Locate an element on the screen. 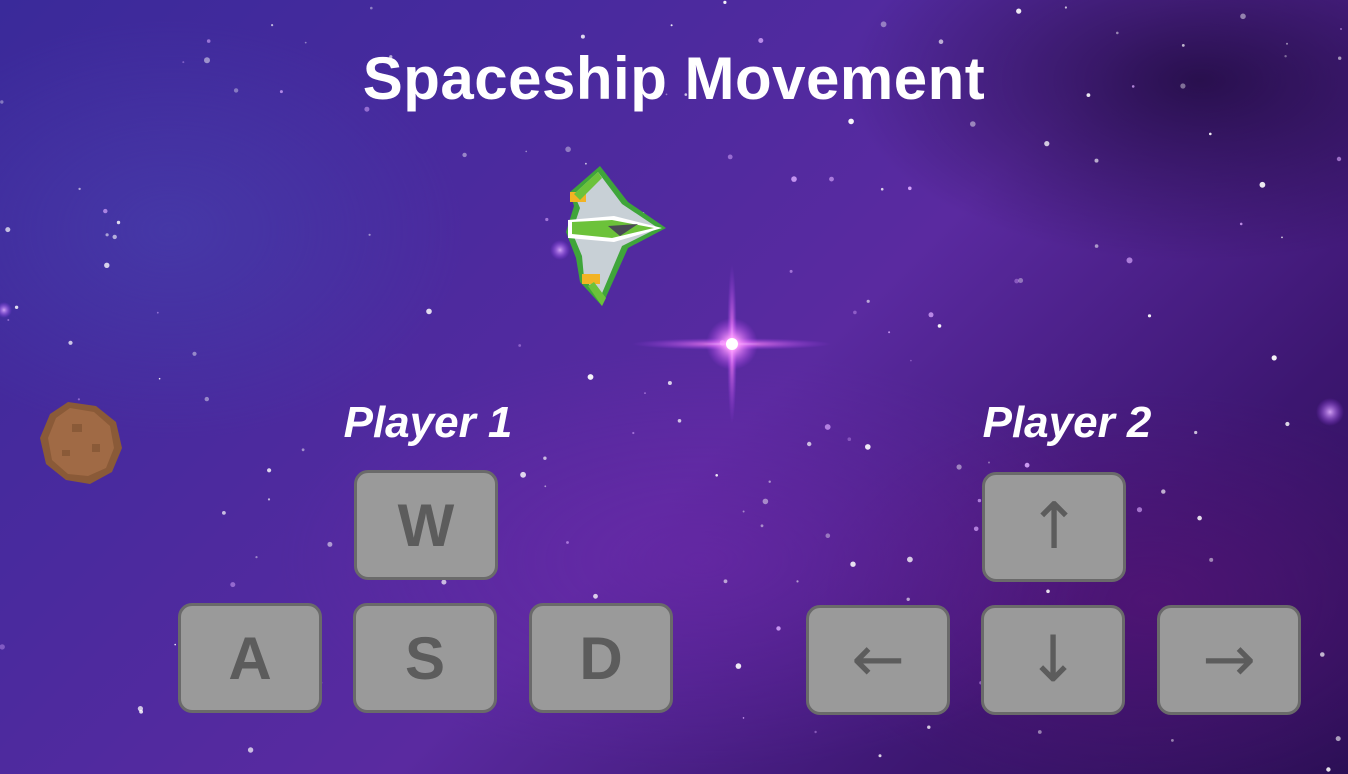  page-title: Spaceship Movement is located at coordinates (674, 78).